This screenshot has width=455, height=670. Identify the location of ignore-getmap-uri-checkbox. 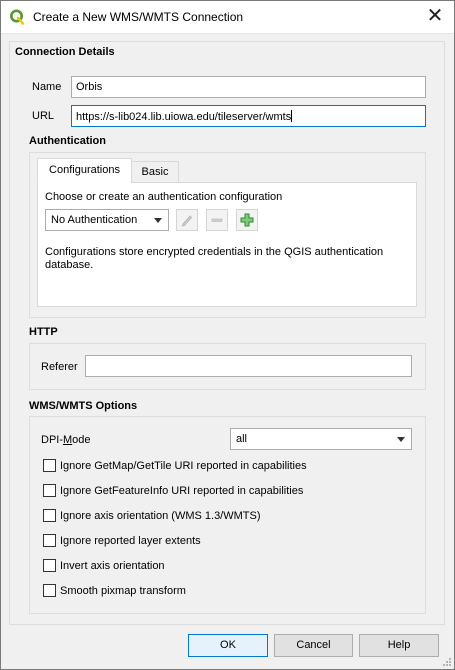
(49, 465).